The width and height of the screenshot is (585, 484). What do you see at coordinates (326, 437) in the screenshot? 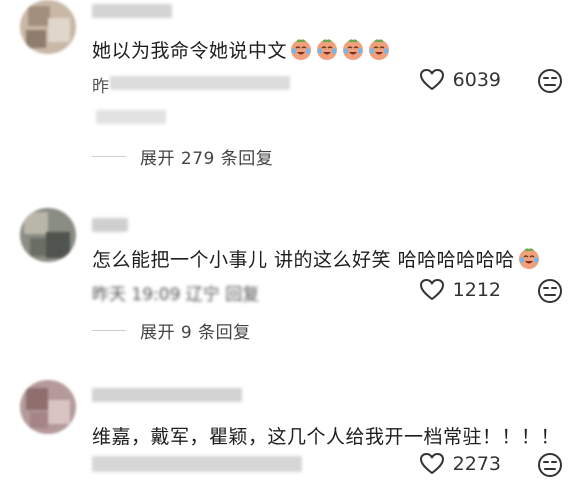
I see `comment-text: 维嘉，戴军，瞿颖，这几个人给我开一档常驻！！！！` at bounding box center [326, 437].